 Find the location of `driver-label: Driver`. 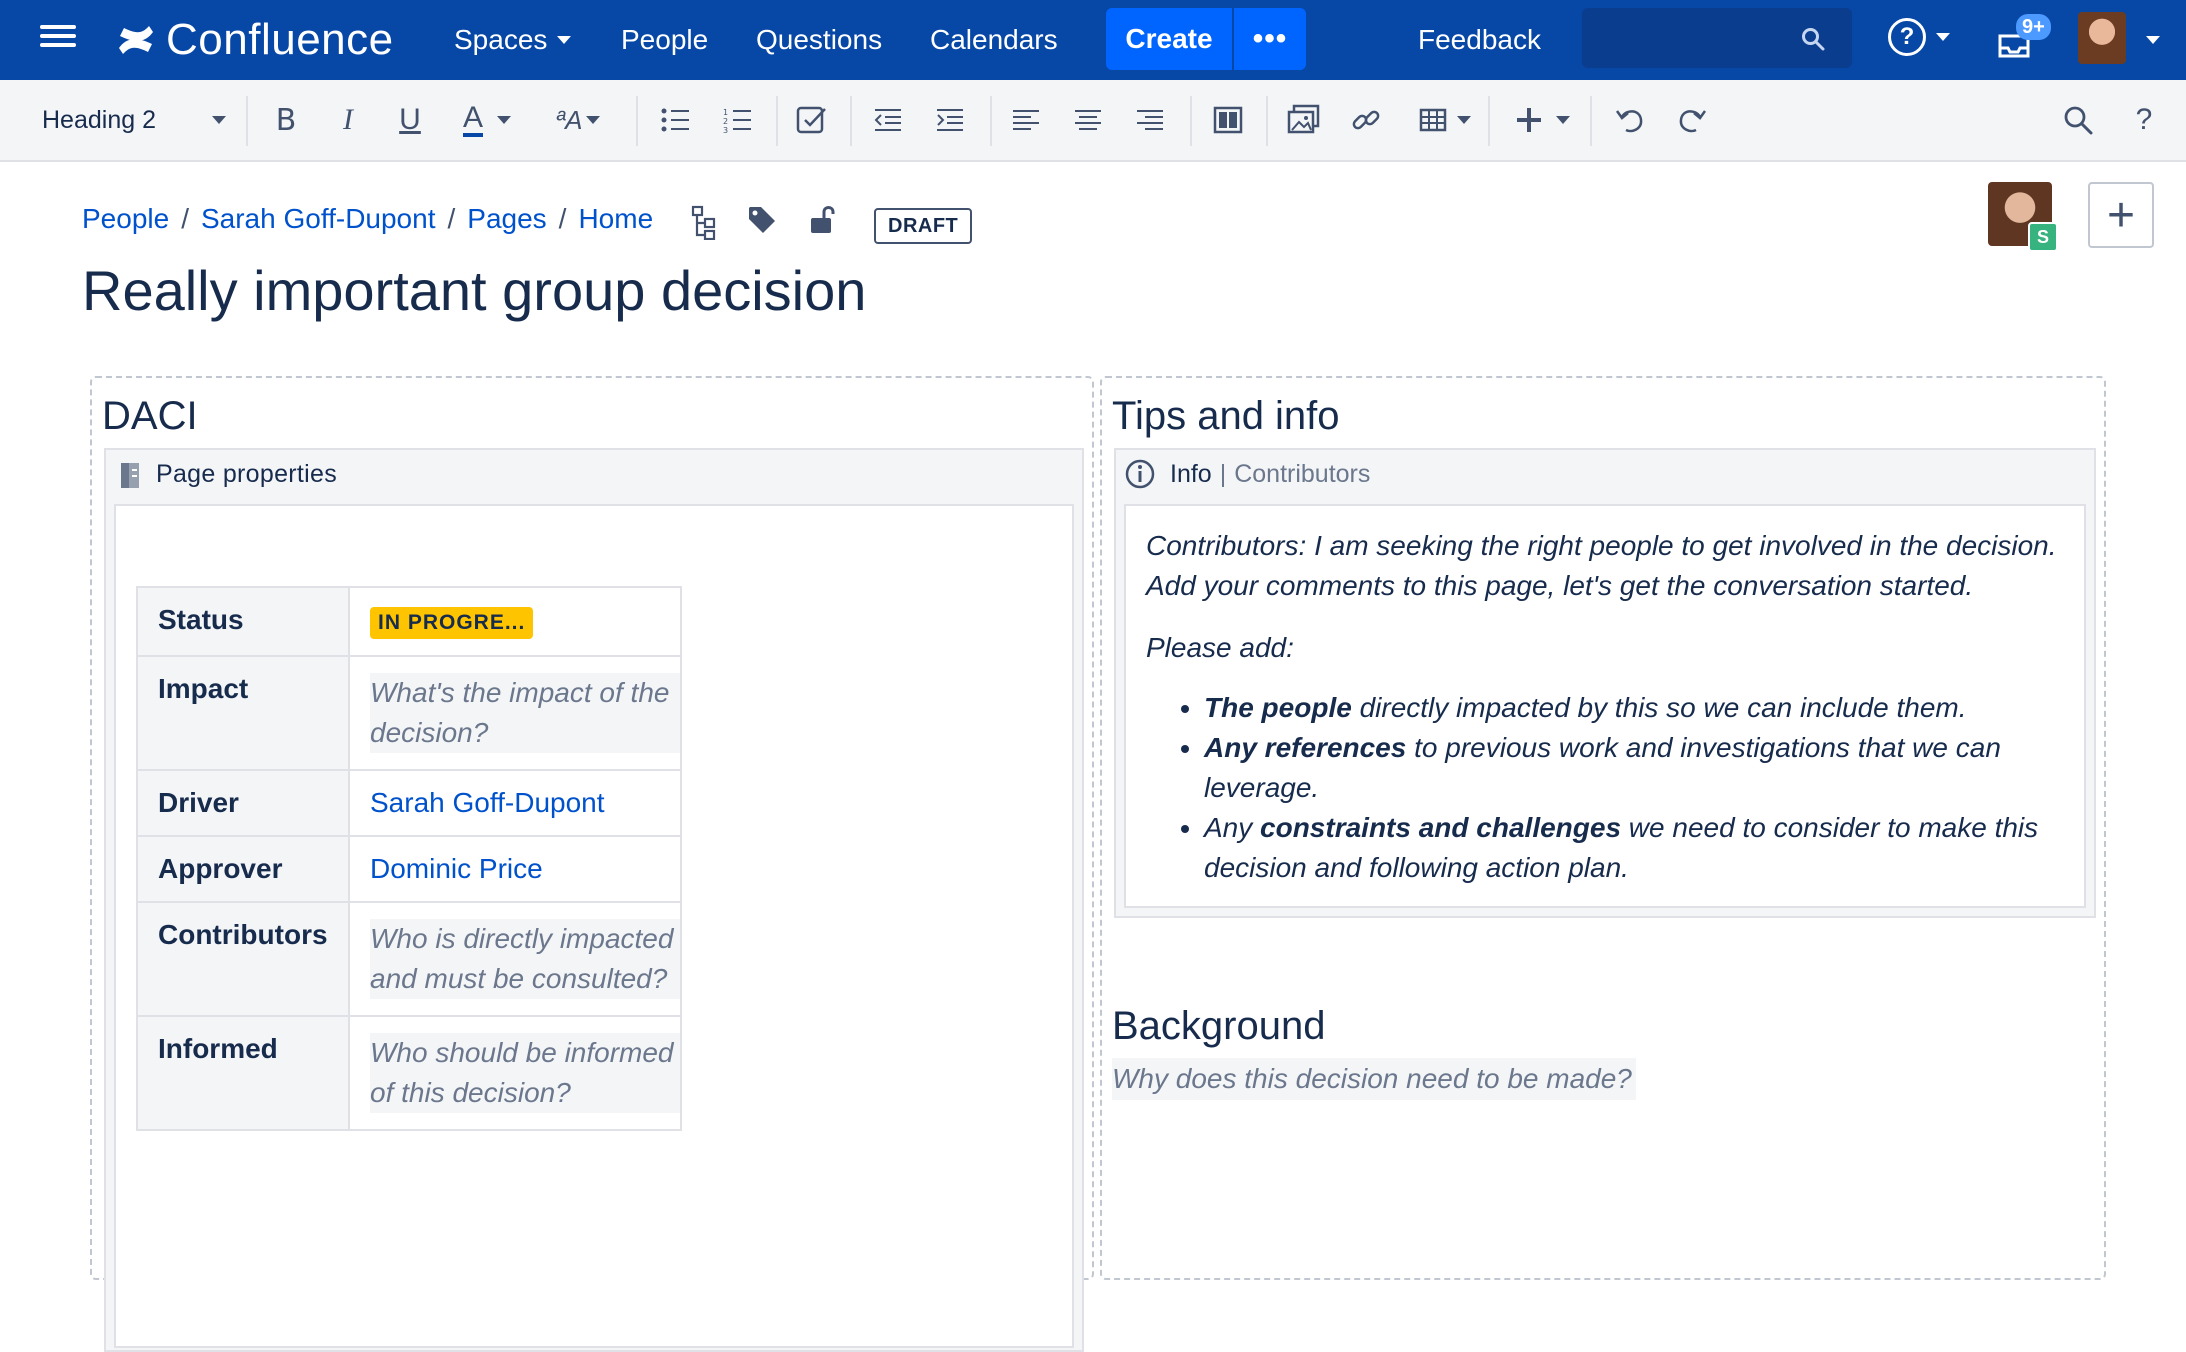

driver-label: Driver is located at coordinates (243, 803).